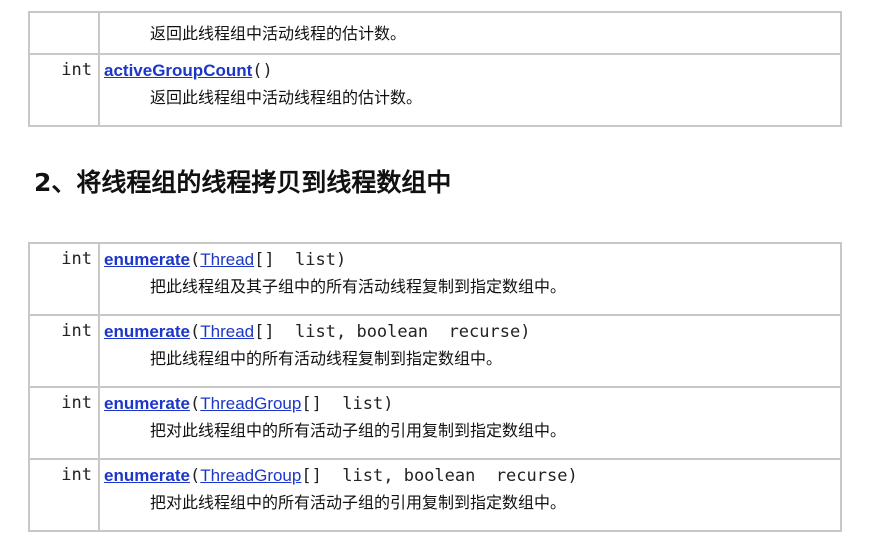 This screenshot has width=871, height=541. I want to click on section-heading: 2、将线程组的线程拷贝到线程数组中, so click(243, 182).